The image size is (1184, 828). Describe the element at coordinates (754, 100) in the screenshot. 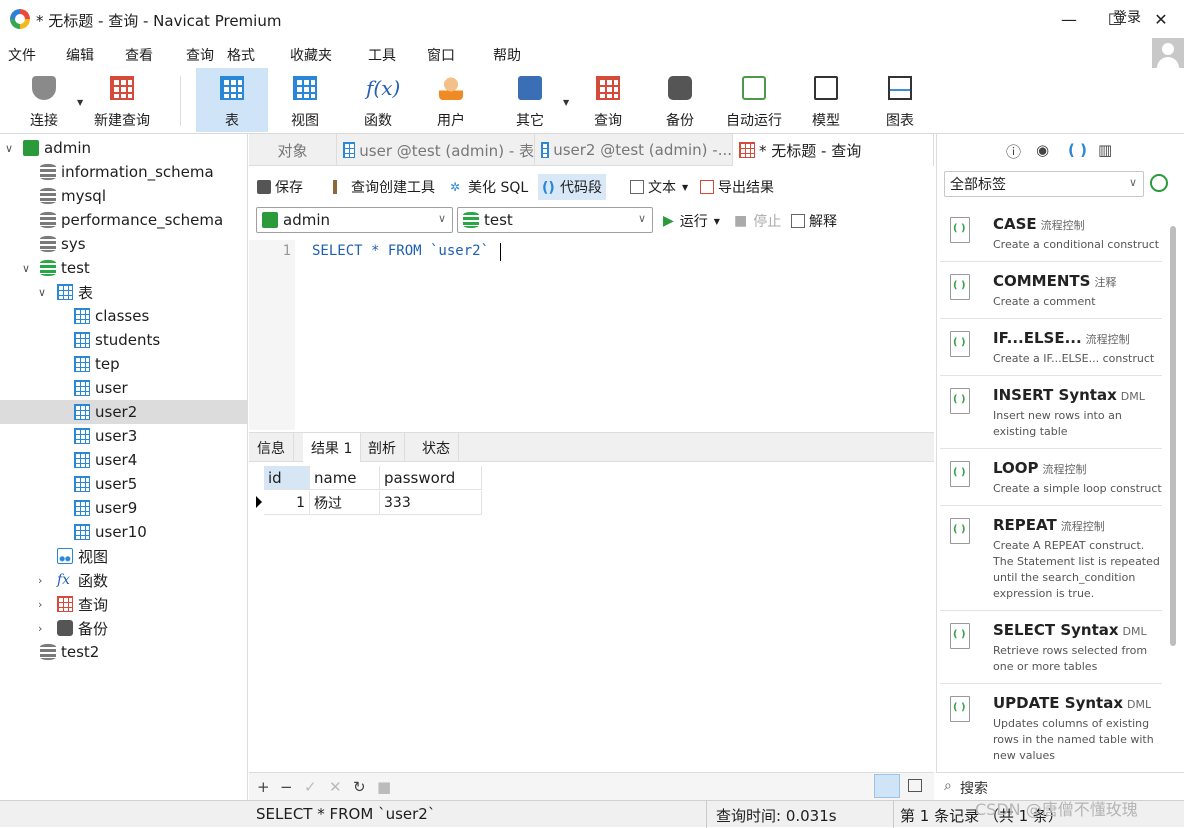

I see `automation-button: 自动运行` at that location.